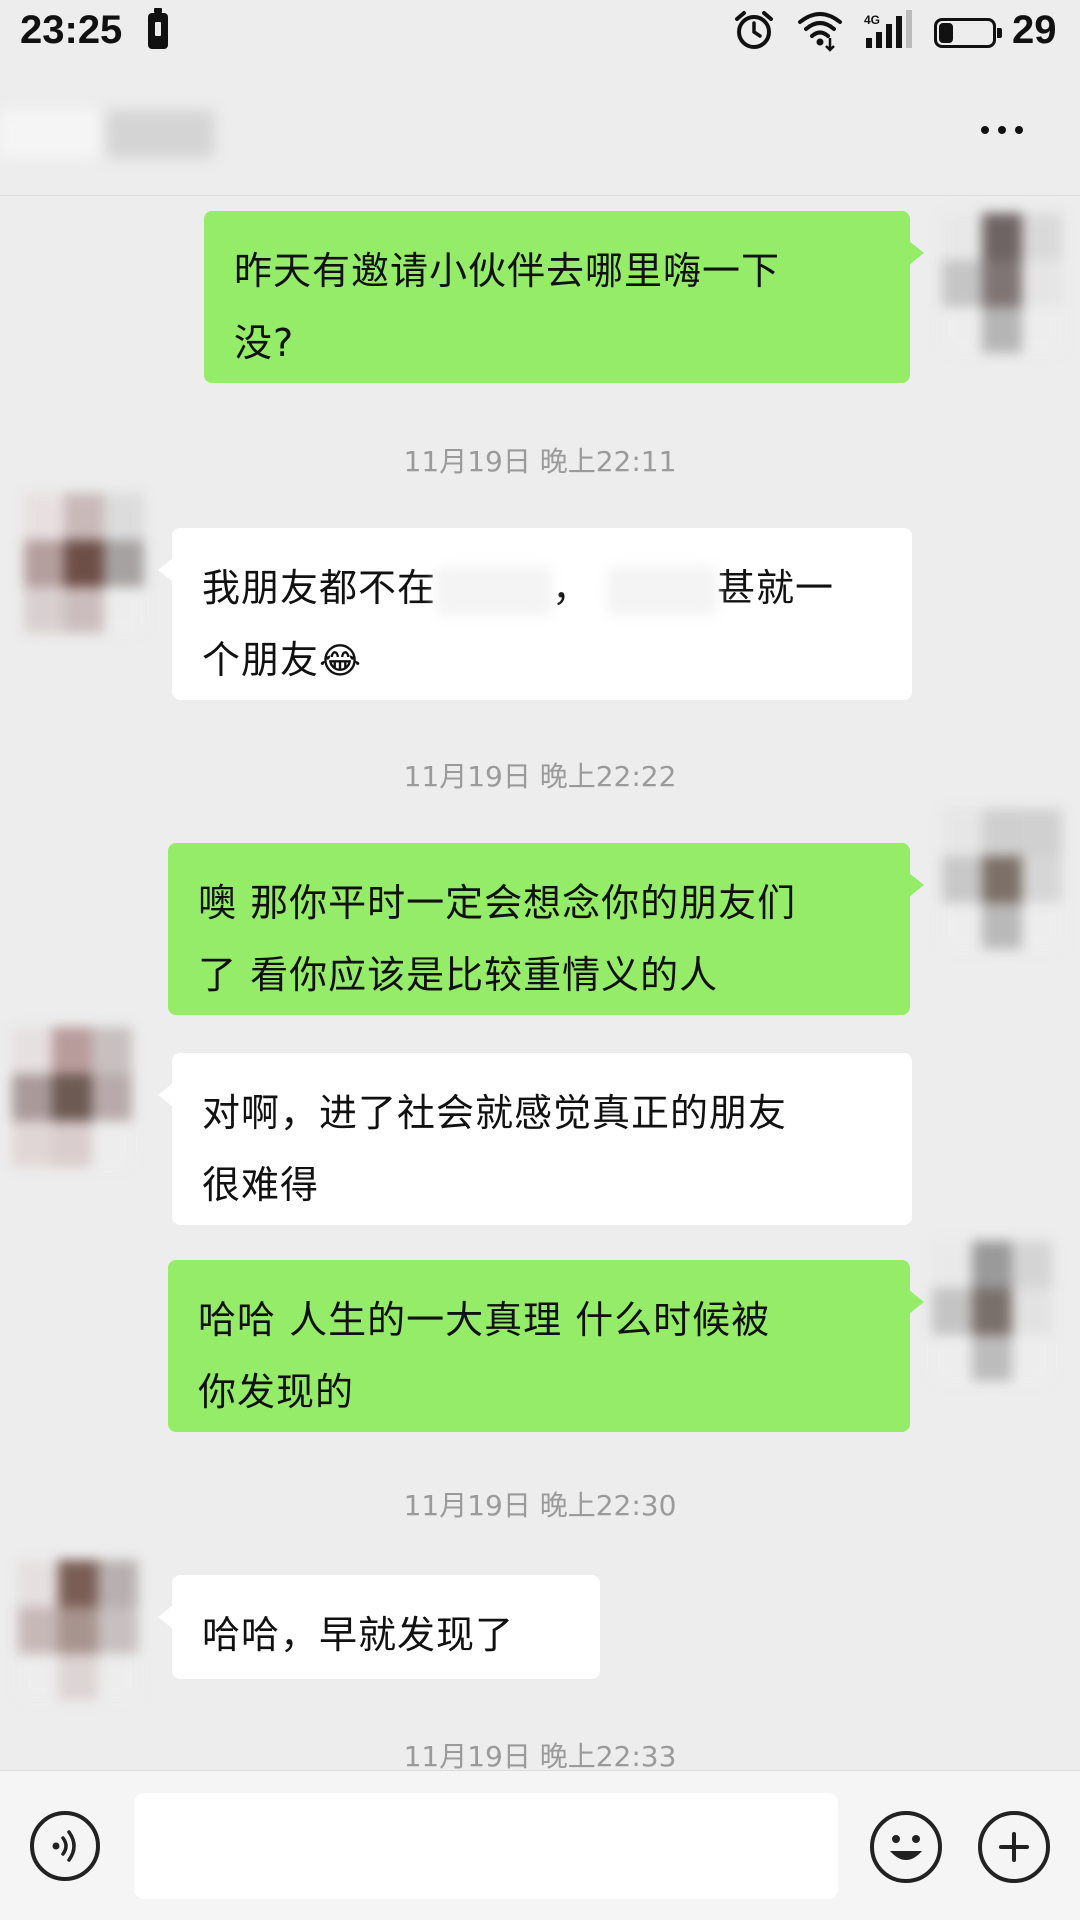 The width and height of the screenshot is (1080, 1920). What do you see at coordinates (985, 130) in the screenshot?
I see `more-dots-icon` at bounding box center [985, 130].